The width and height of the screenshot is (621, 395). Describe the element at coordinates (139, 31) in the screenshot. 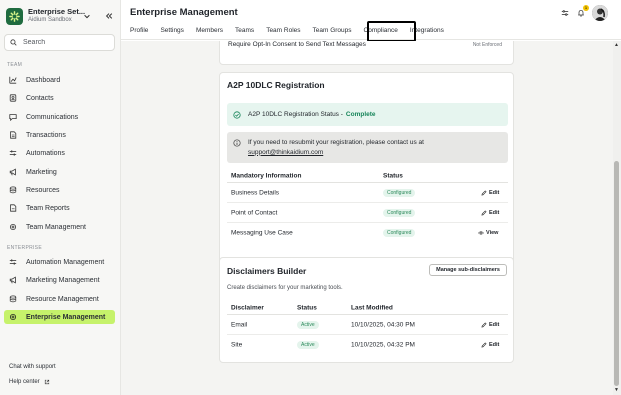

I see `tab-profile: Profile` at that location.